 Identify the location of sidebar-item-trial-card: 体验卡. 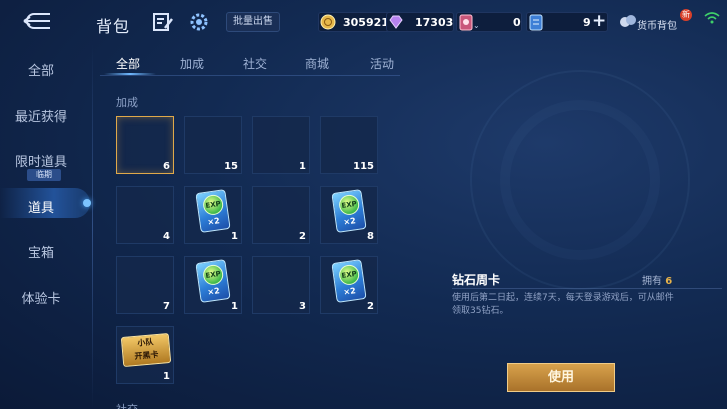
(41, 297).